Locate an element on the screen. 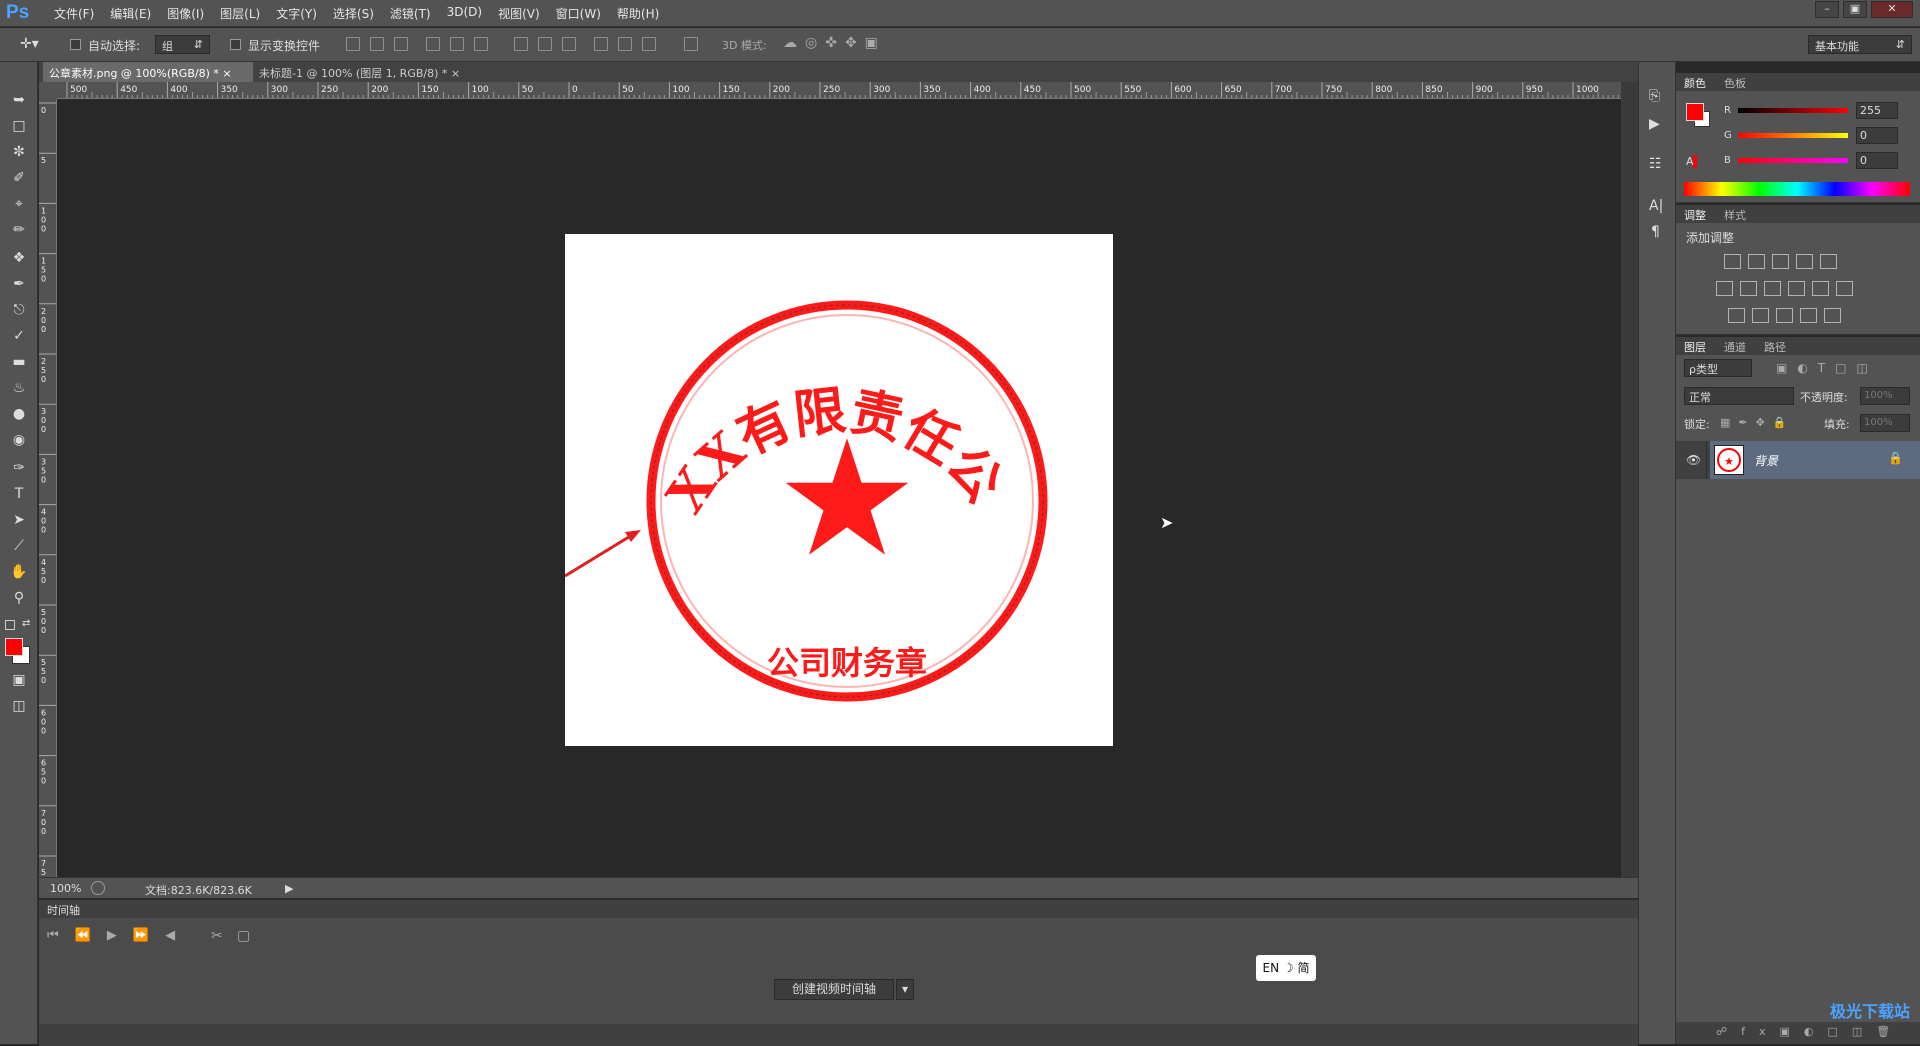 The image size is (1920, 1046). move-tool-icon: ➥ is located at coordinates (19, 100).